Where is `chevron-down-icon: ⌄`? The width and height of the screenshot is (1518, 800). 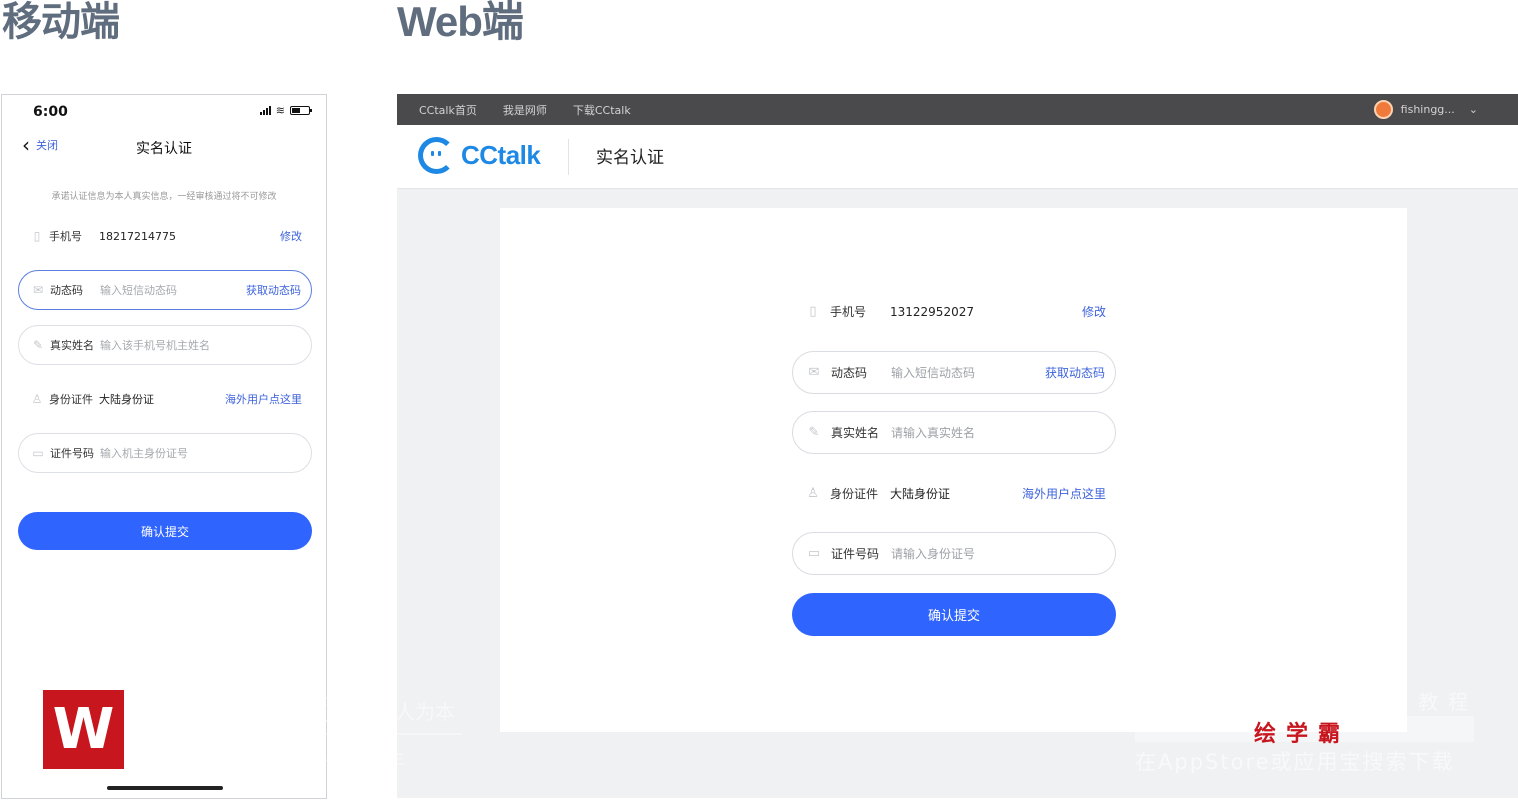
chevron-down-icon: ⌄ is located at coordinates (1473, 109).